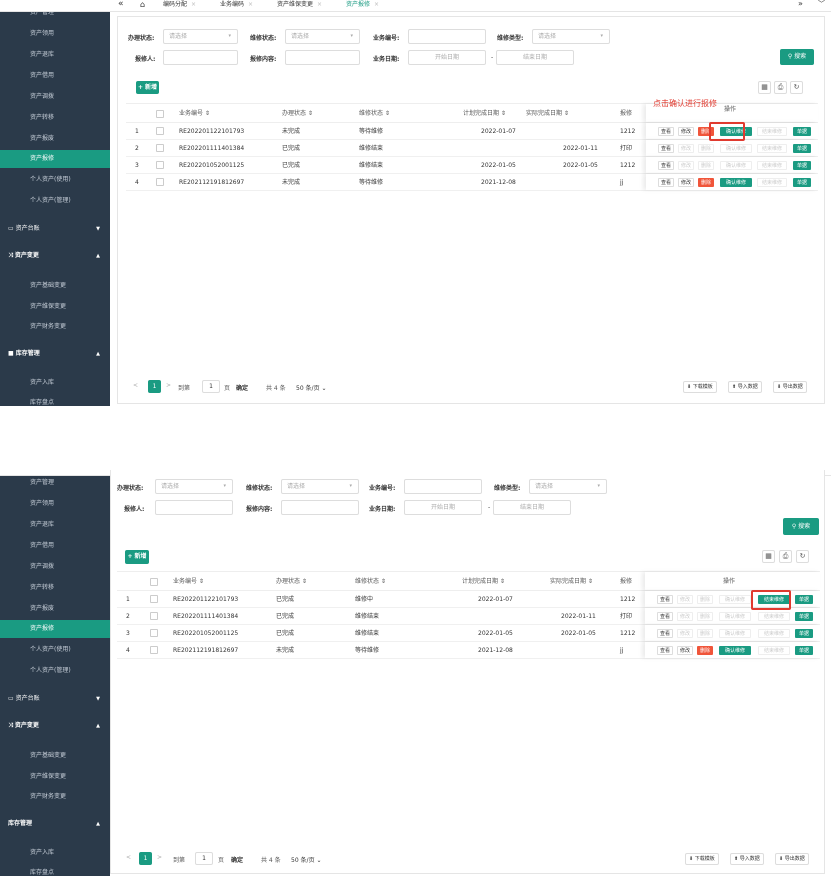 This screenshot has height=876, width=831. I want to click on sidebar-item-asset-move: 资产转移, so click(55, 118).